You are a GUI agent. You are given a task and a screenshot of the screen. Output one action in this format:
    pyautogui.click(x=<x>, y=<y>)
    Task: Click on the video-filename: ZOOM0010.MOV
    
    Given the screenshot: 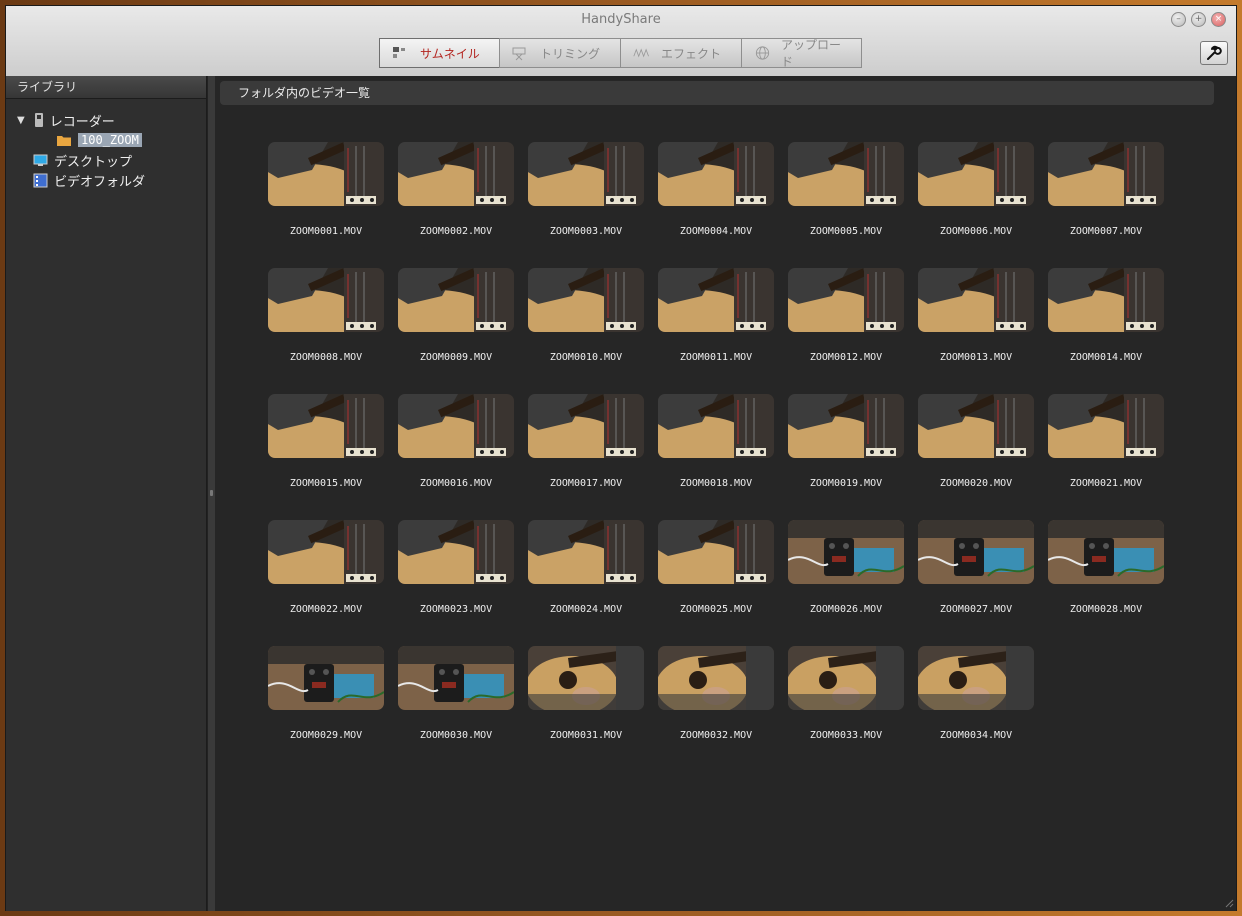 What is the action you would take?
    pyautogui.click(x=586, y=357)
    